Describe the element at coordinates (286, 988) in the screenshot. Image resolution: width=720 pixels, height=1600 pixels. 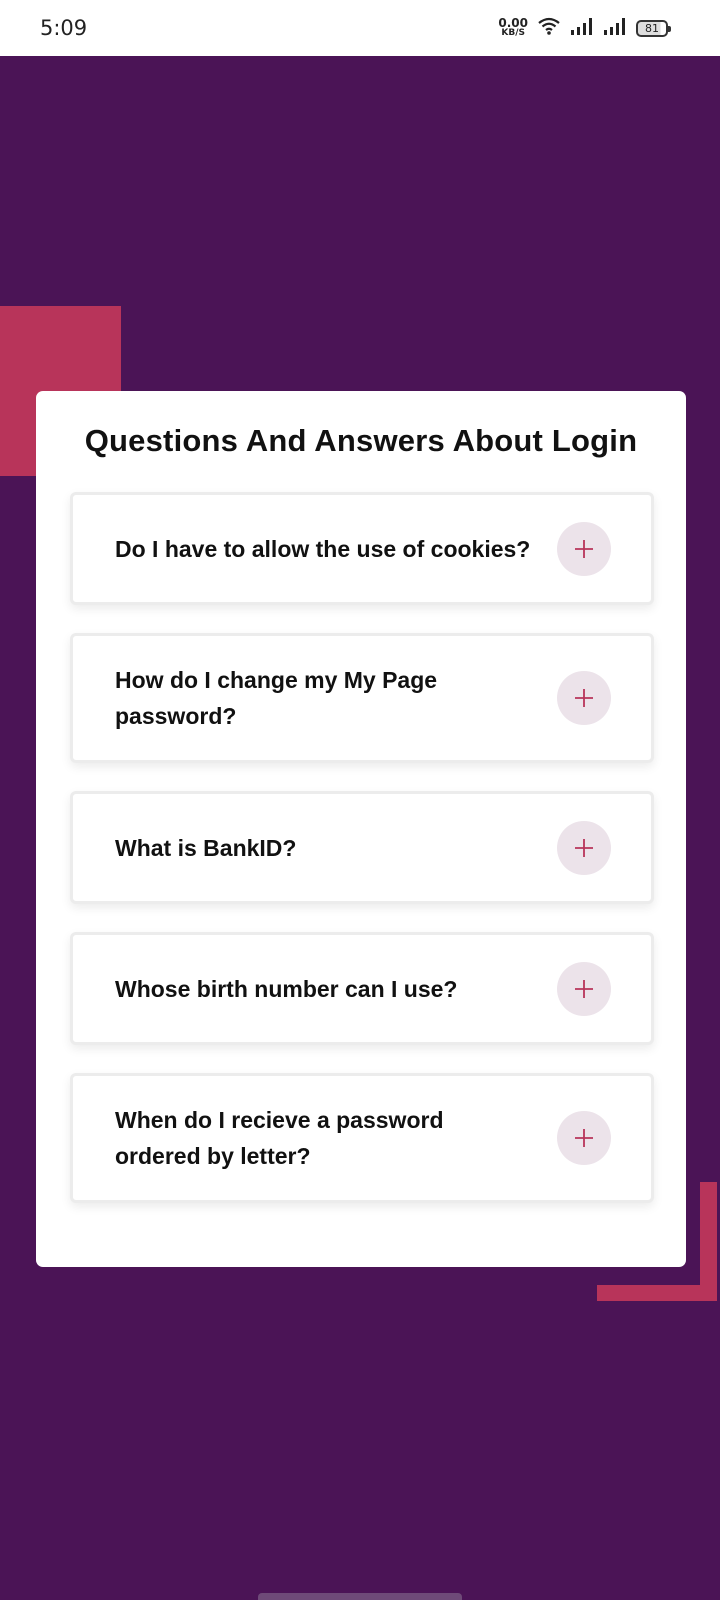
I see `faq-question: Whose birth number can I use?` at that location.